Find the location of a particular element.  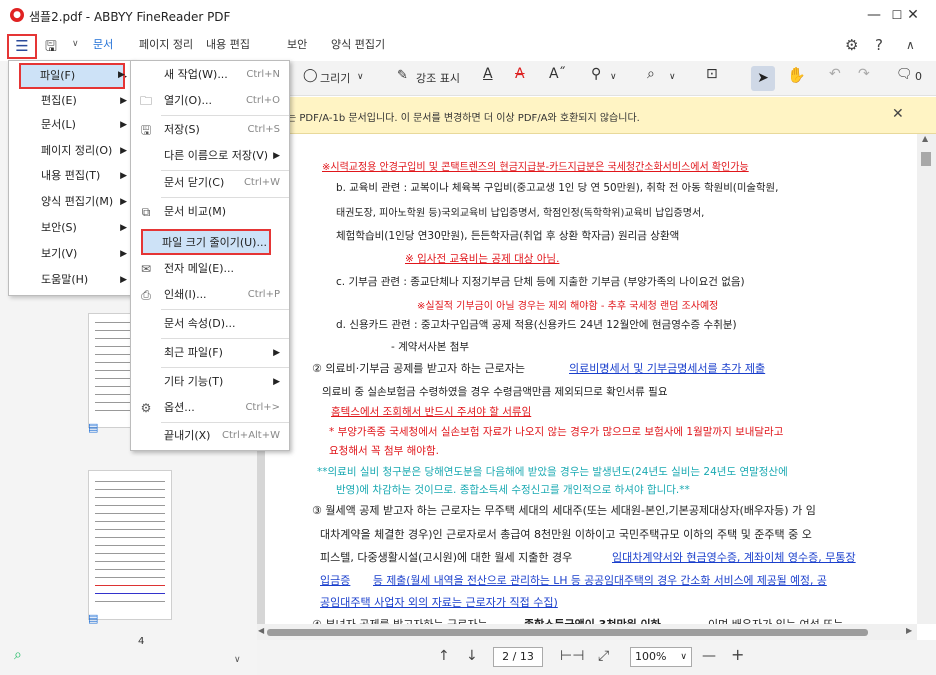

tab-page-organize: 페이지 정리 is located at coordinates (166, 44).